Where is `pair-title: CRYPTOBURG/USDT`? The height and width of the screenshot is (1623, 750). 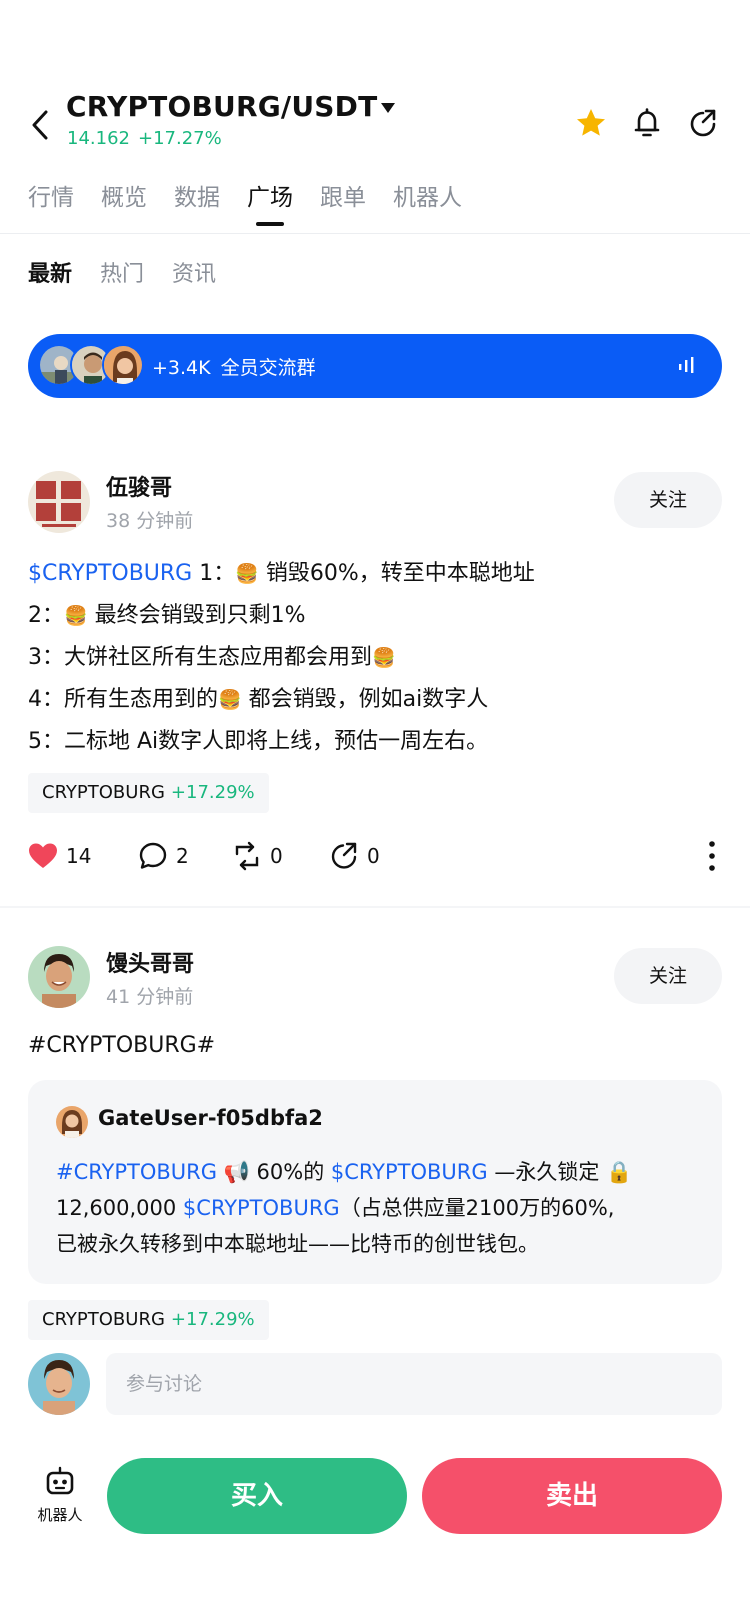 pair-title: CRYPTOBURG/USDT is located at coordinates (221, 106).